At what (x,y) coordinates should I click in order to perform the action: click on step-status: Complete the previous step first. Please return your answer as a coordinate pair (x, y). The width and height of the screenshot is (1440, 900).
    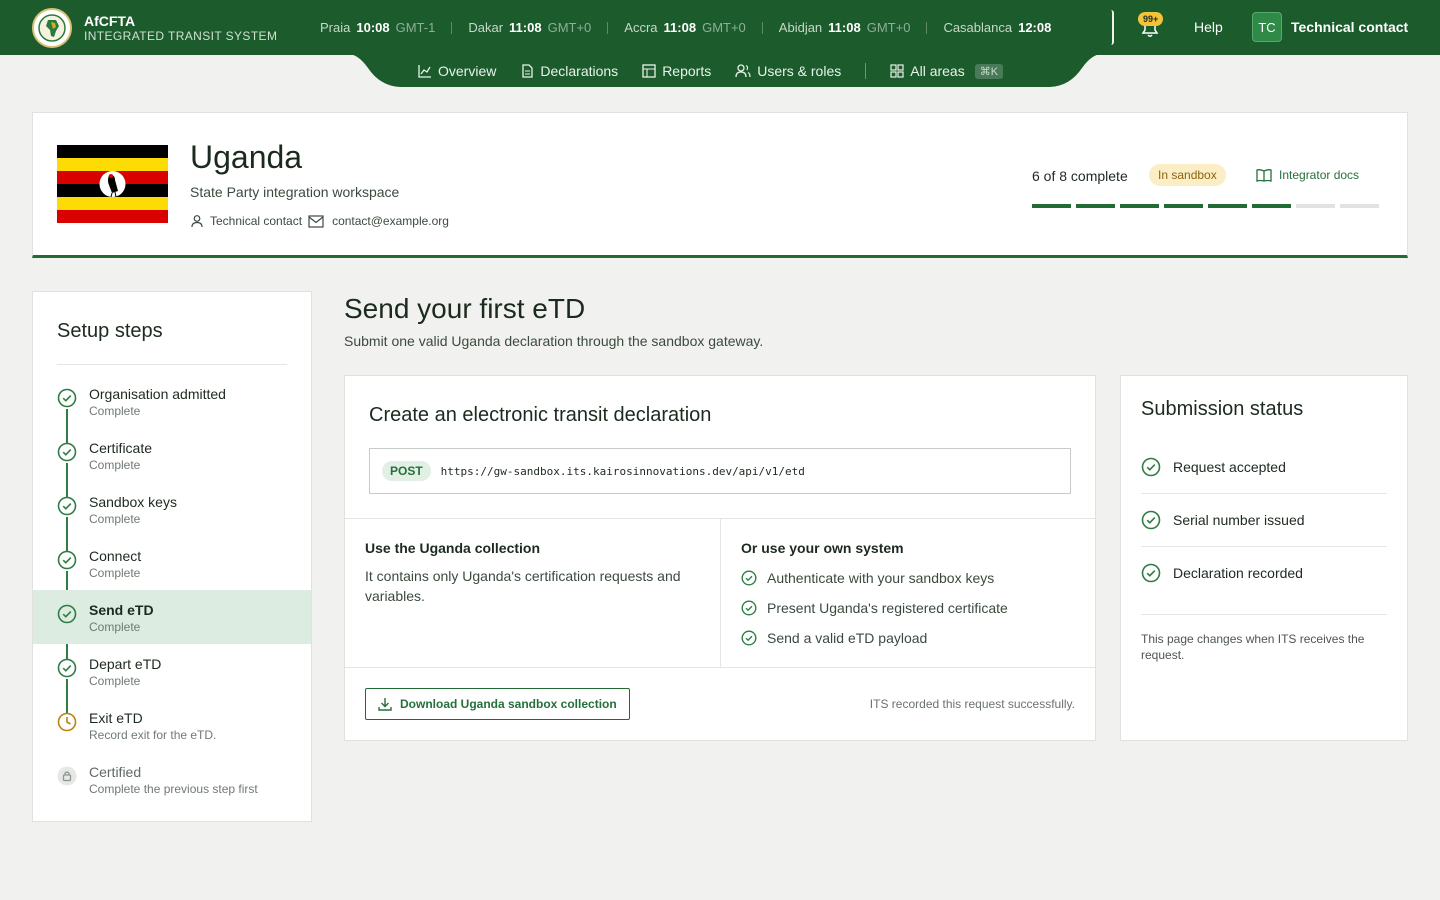
    Looking at the image, I should click on (173, 789).